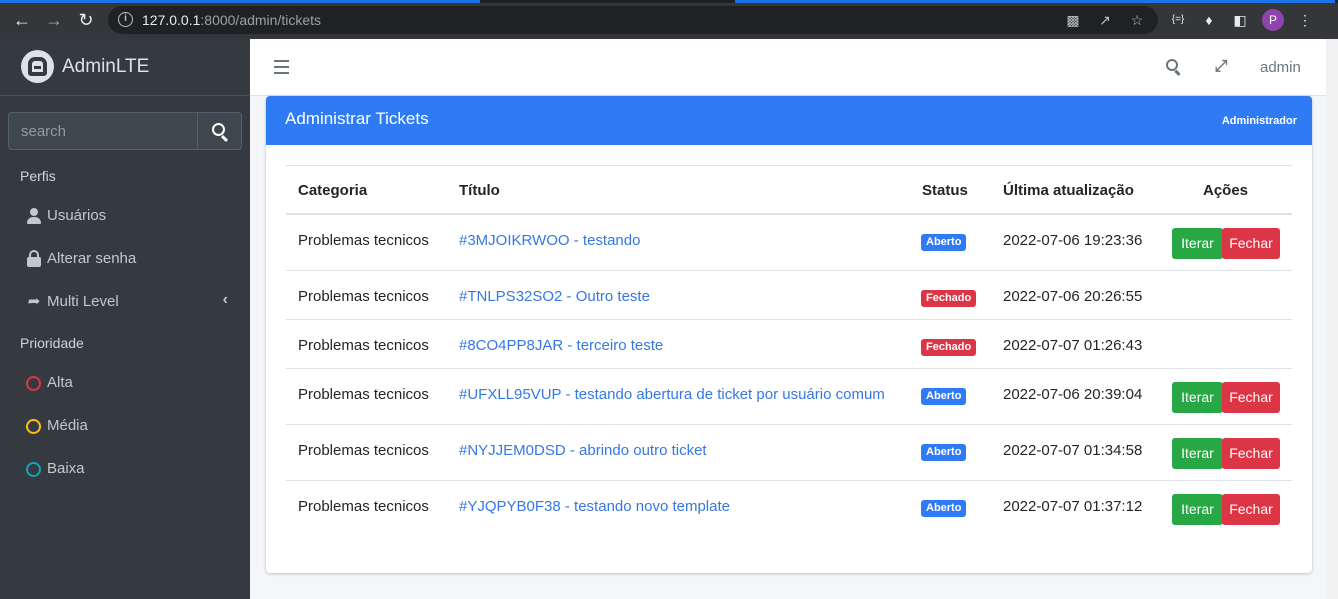  What do you see at coordinates (125, 426) in the screenshot?
I see `sidebar-item-media: Média` at bounding box center [125, 426].